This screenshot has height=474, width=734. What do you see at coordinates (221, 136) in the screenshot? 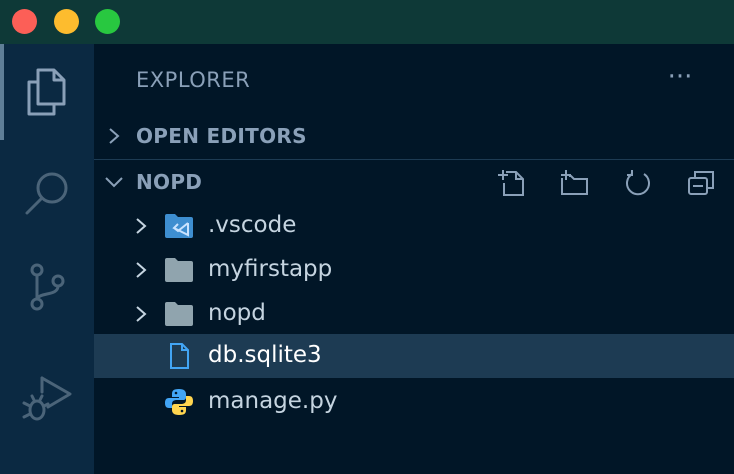
I see `open-editors-label: OPEN EDITORS` at bounding box center [221, 136].